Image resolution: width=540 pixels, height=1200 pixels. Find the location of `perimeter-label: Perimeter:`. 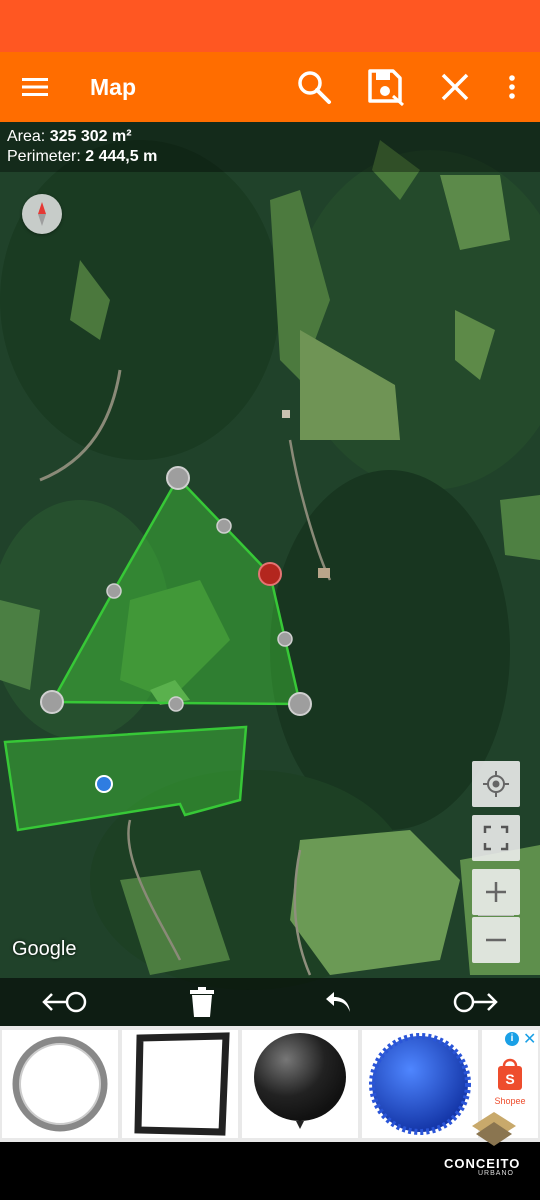

perimeter-label: Perimeter: is located at coordinates (44, 156).